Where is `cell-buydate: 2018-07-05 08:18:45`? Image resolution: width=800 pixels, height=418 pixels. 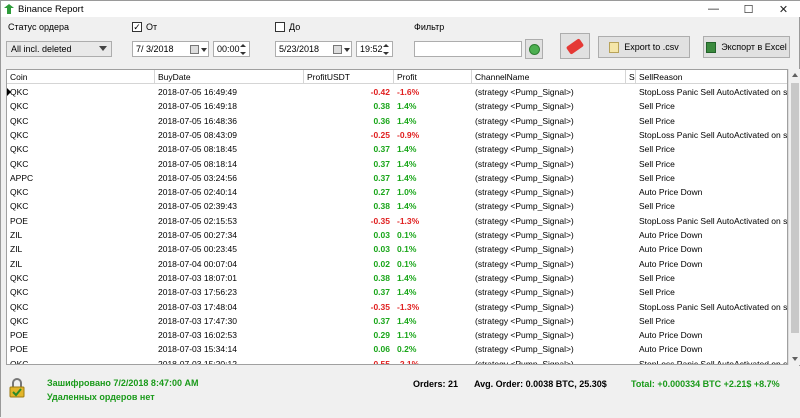 cell-buydate: 2018-07-05 08:18:45 is located at coordinates (197, 149).